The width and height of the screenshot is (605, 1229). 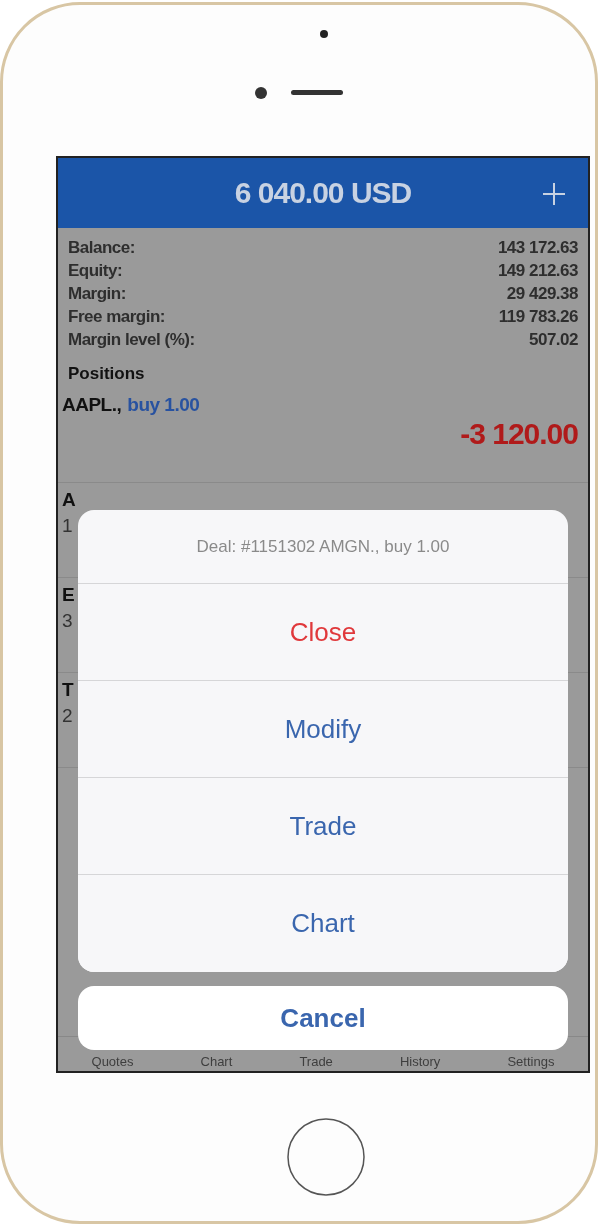 What do you see at coordinates (420, 1061) in the screenshot?
I see `tab-label: History` at bounding box center [420, 1061].